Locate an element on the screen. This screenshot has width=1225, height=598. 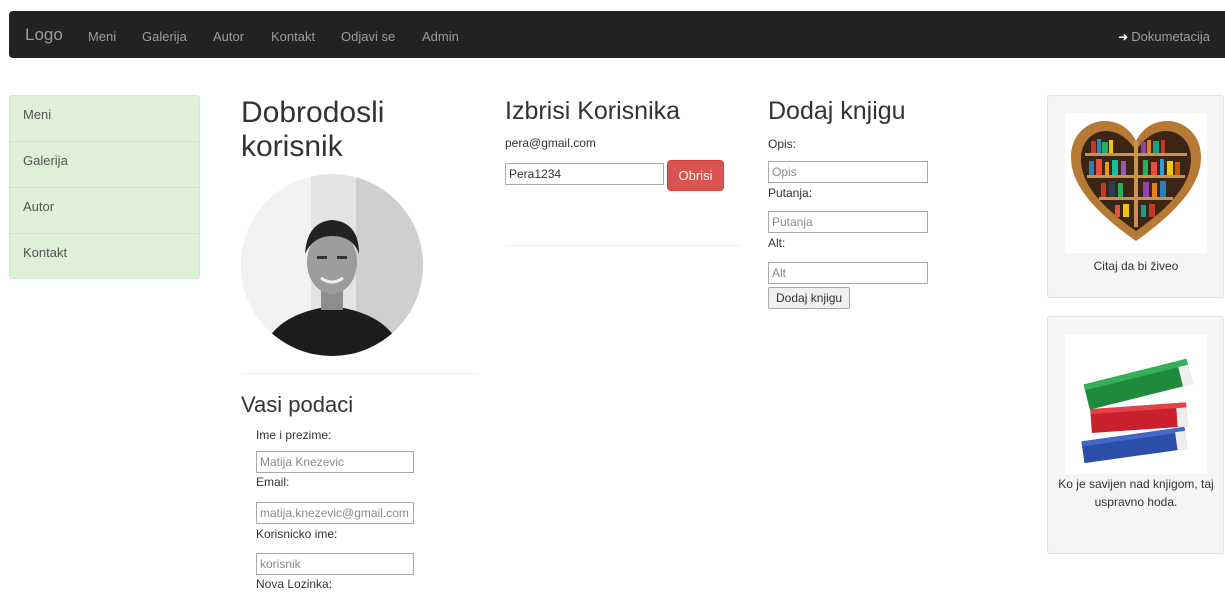
new-password-label: Nova Lozinka: is located at coordinates (294, 584).